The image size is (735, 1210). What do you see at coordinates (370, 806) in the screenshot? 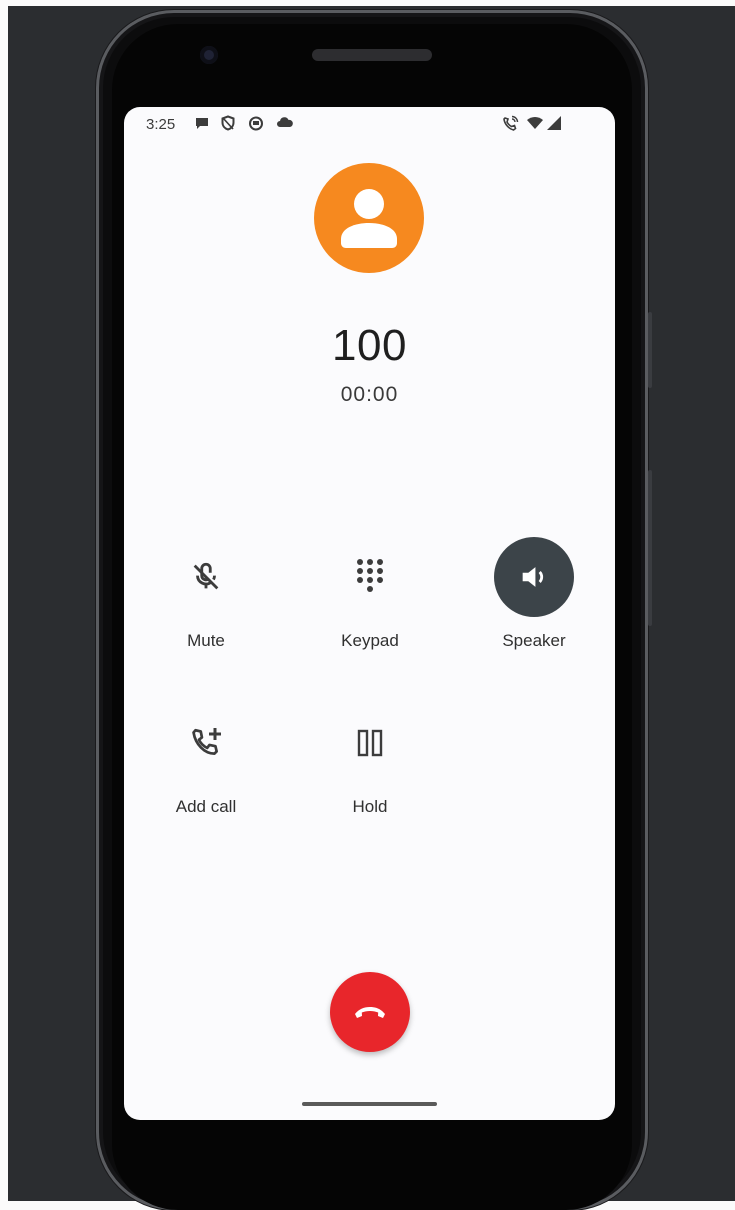
I see `hold-label: Hold` at bounding box center [370, 806].